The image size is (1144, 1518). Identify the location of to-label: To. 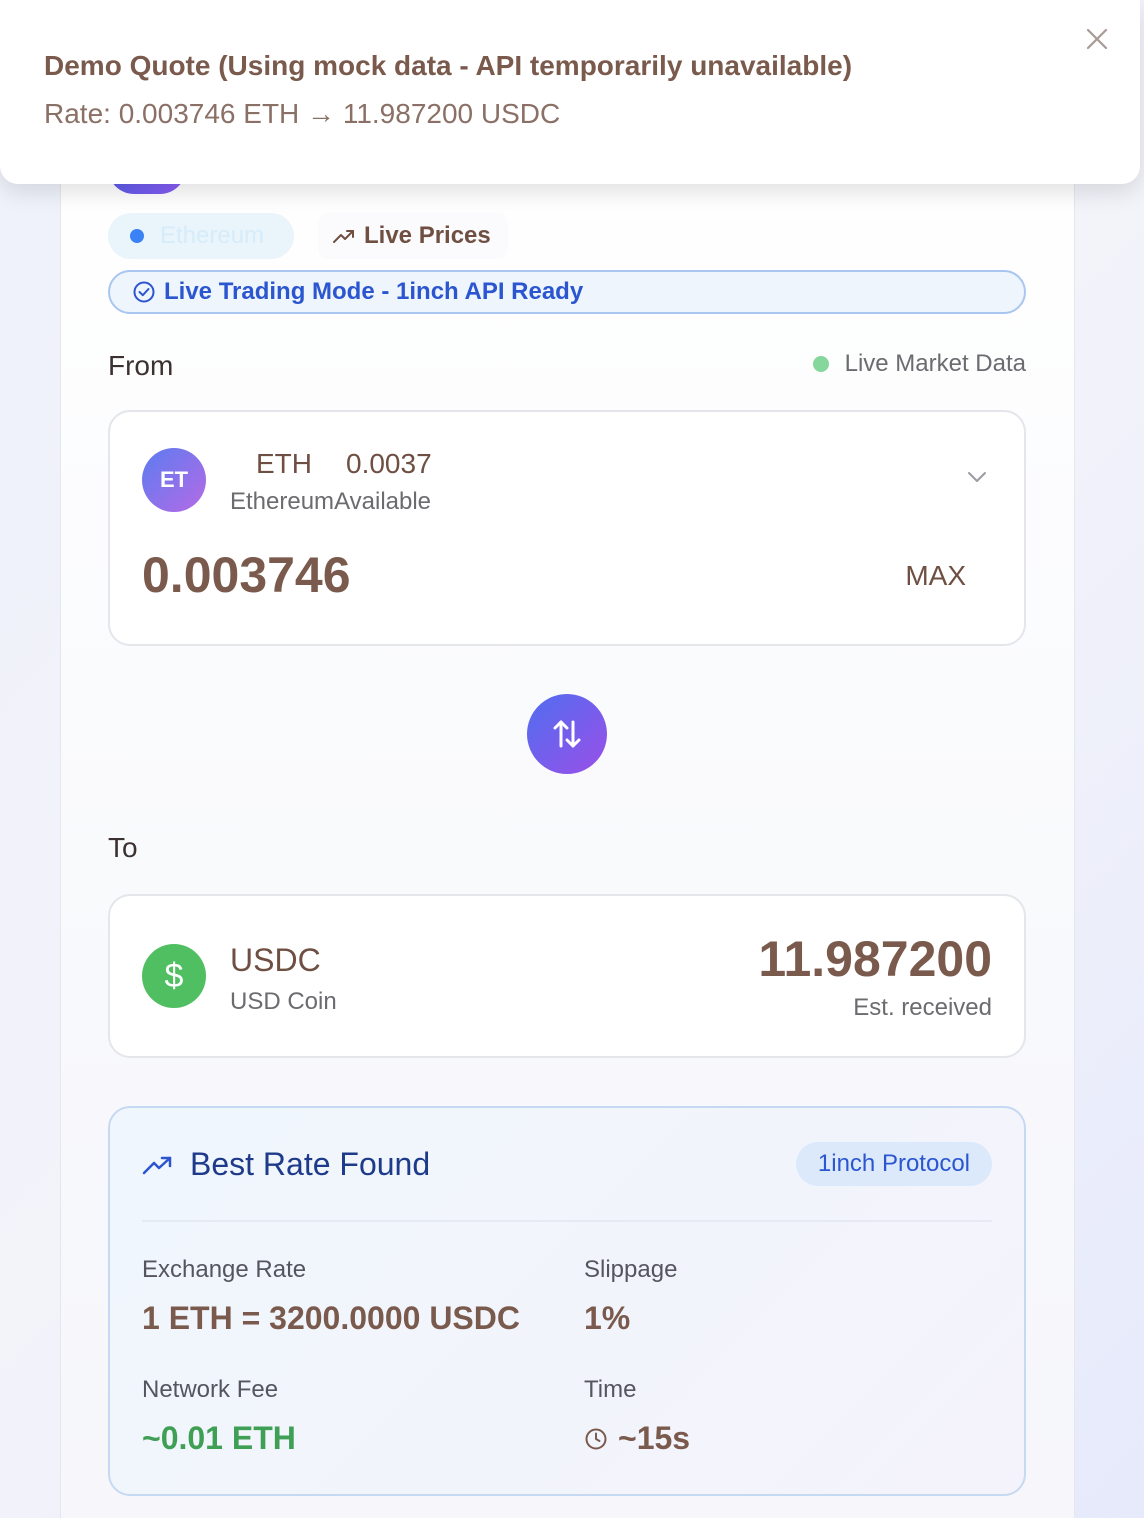
(123, 847).